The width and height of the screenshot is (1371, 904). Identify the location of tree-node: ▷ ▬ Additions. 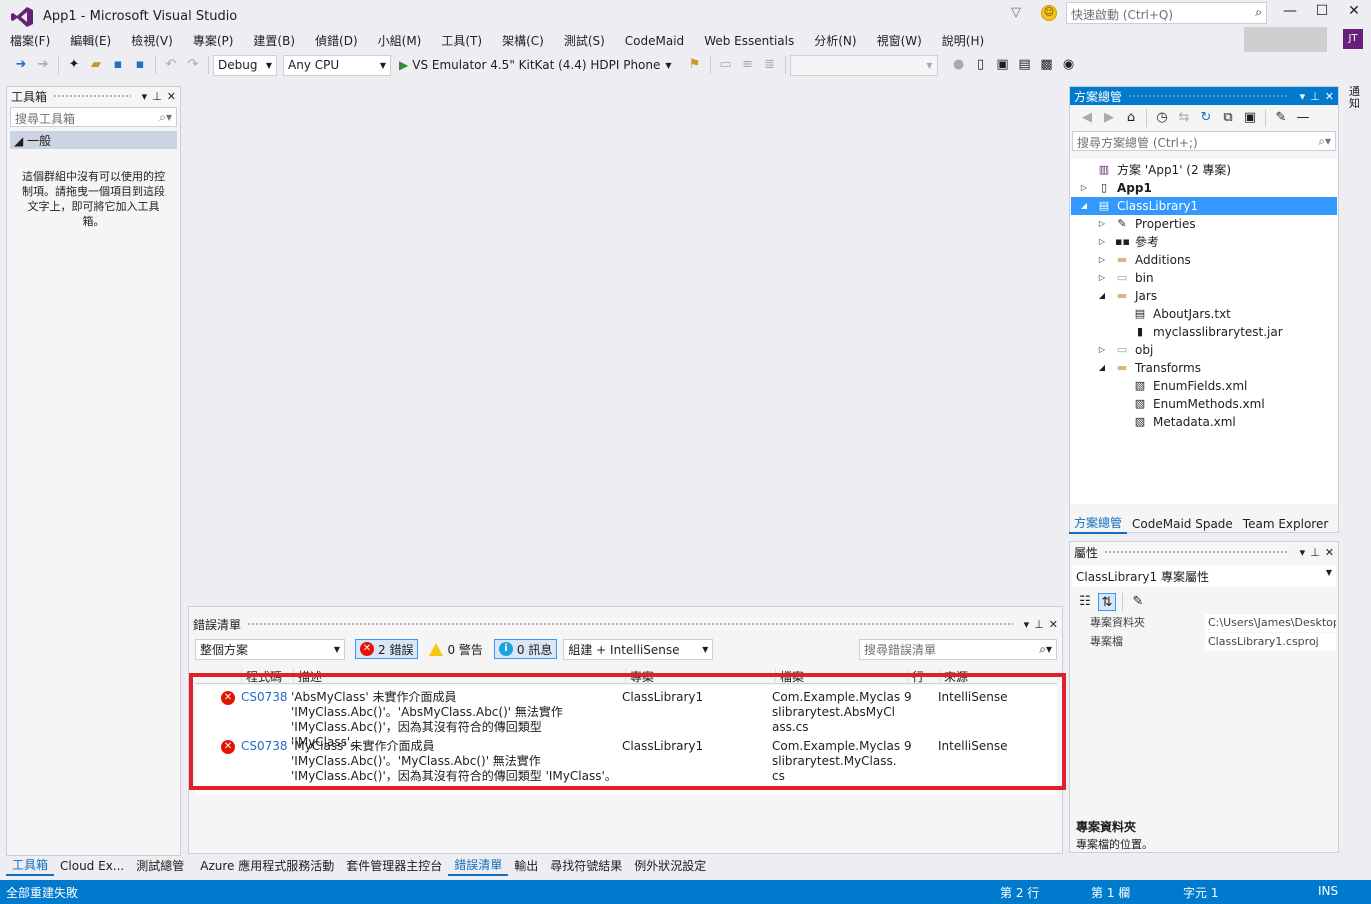
(1204, 260).